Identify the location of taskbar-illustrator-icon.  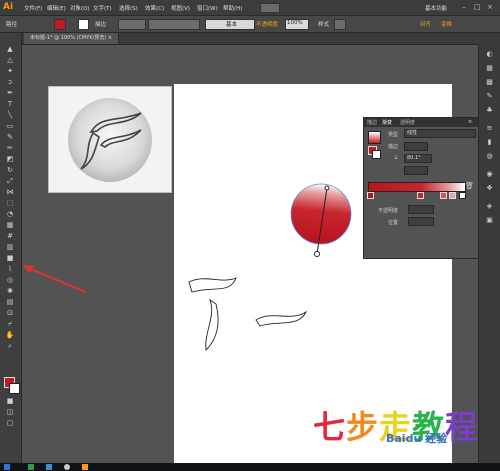
(85, 467).